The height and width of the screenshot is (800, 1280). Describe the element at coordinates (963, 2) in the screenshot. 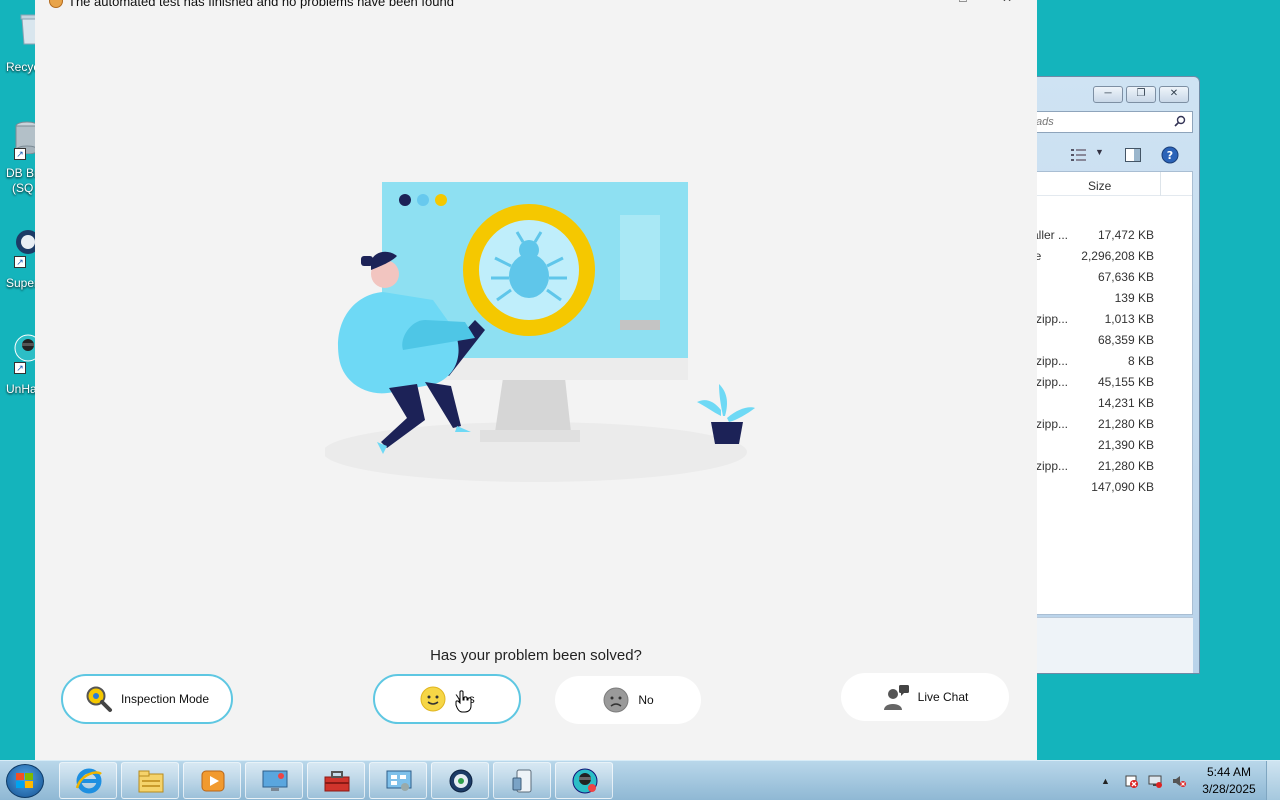

I see `maximize-button: □` at that location.